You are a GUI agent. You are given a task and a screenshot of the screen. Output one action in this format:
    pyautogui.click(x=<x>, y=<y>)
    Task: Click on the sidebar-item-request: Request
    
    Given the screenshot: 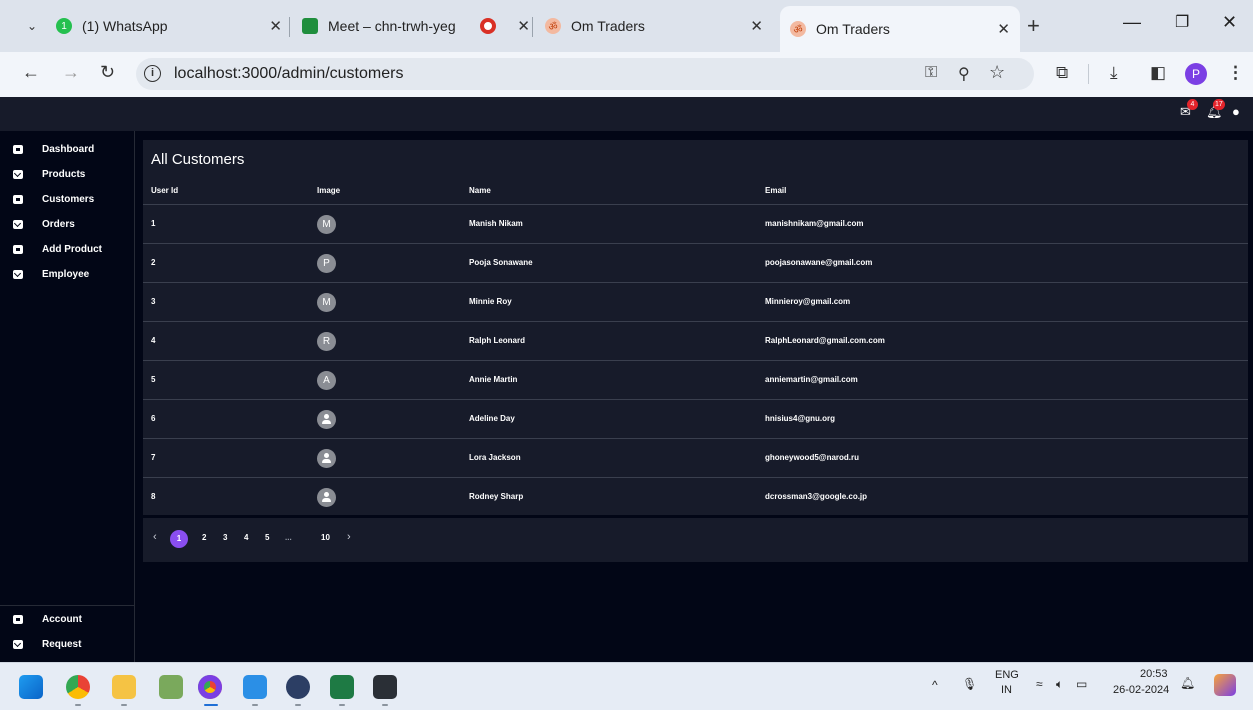 What is the action you would take?
    pyautogui.click(x=67, y=644)
    